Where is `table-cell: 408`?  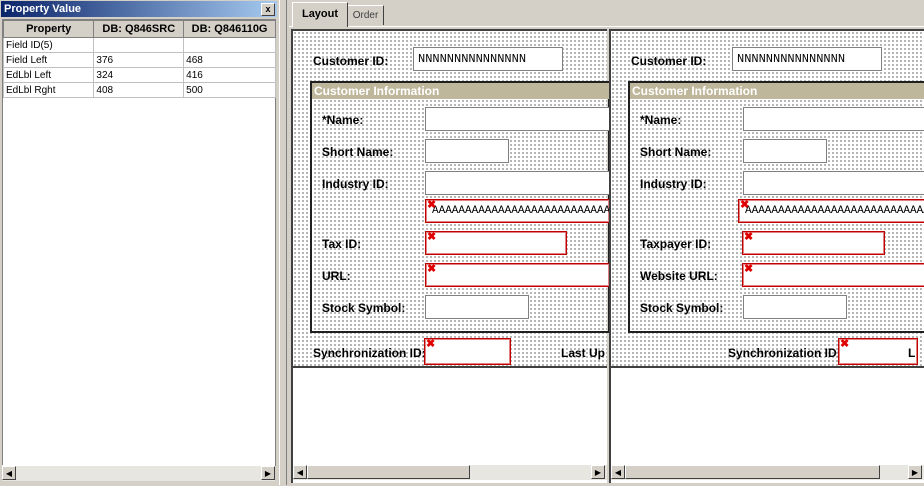 table-cell: 408 is located at coordinates (139, 90).